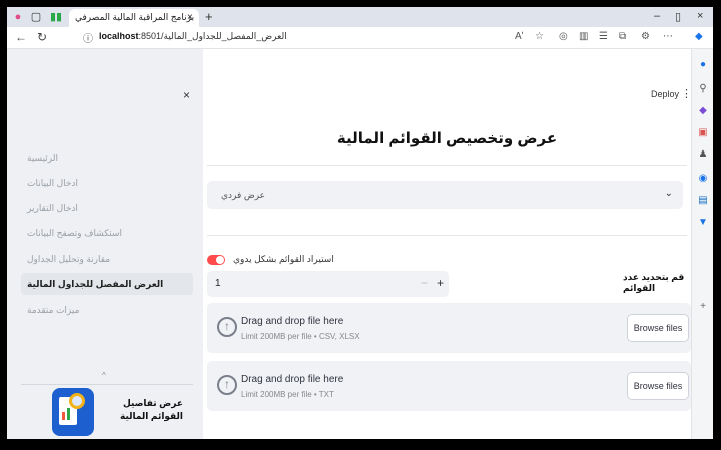 This screenshot has height=450, width=721. I want to click on sidebar-item-advanced: ميزات متقدمة, so click(107, 310).